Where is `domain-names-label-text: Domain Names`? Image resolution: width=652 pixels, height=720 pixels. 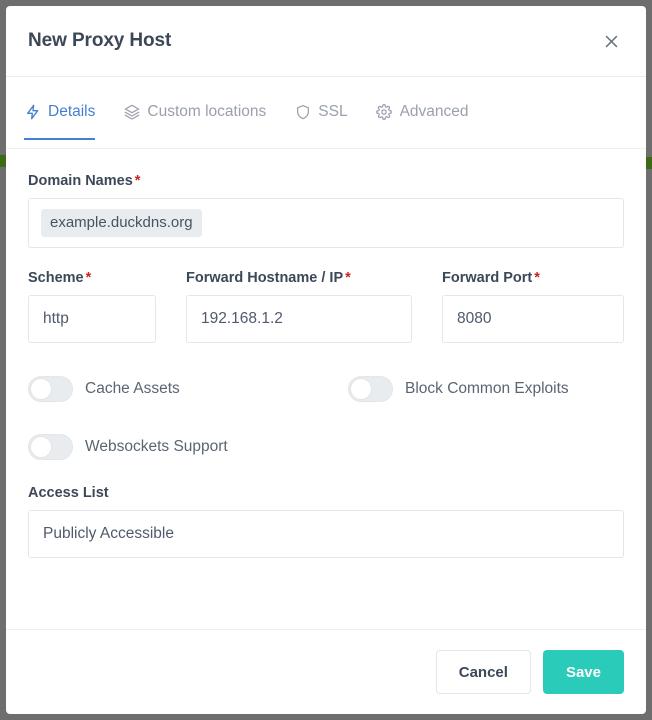
domain-names-label-text: Domain Names is located at coordinates (80, 181).